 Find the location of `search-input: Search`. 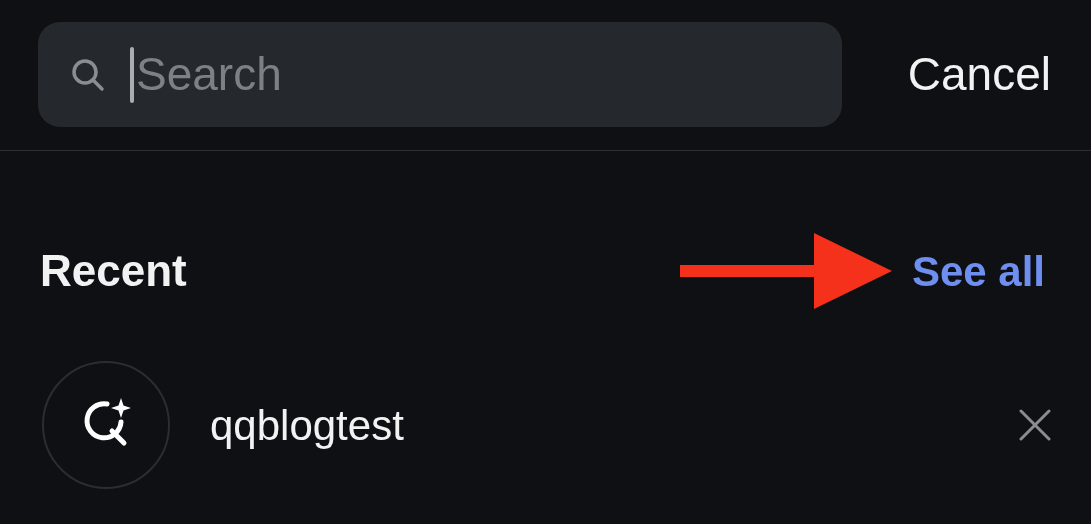

search-input: Search is located at coordinates (456, 74).